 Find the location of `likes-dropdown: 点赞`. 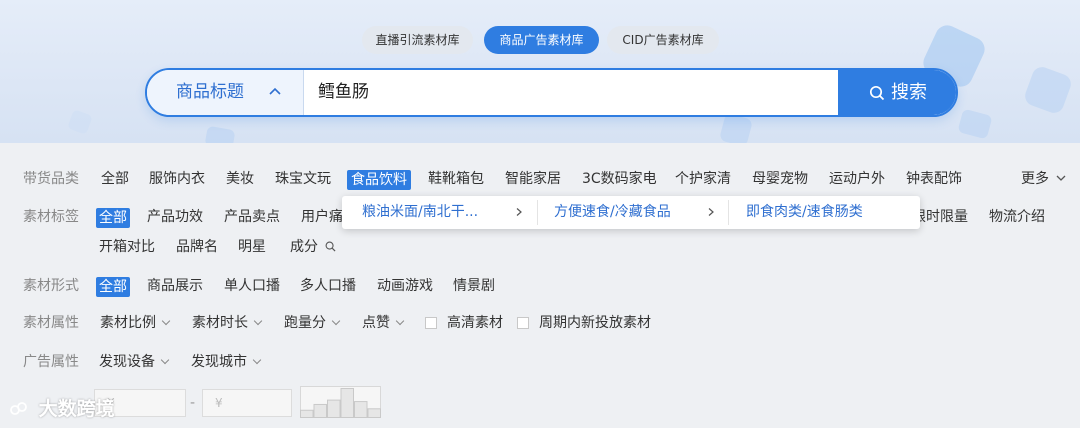

likes-dropdown: 点赞 is located at coordinates (382, 323).